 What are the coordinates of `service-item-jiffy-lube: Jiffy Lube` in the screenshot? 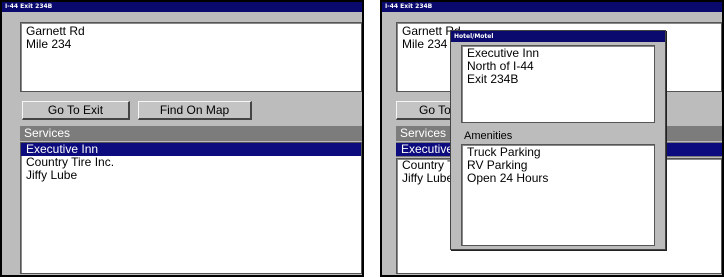 It's located at (191, 175).